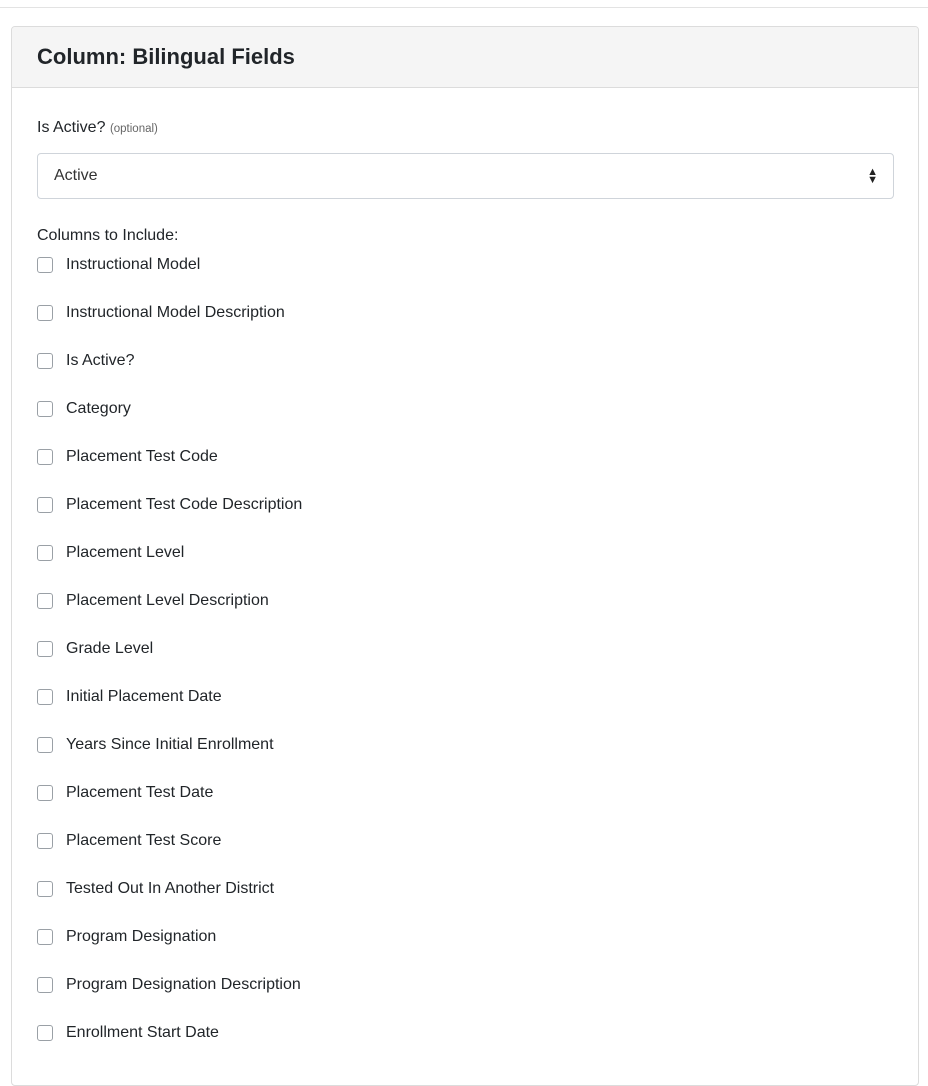 This screenshot has width=928, height=1086. I want to click on column-option-label: Years Since Initial Enrollment, so click(170, 744).